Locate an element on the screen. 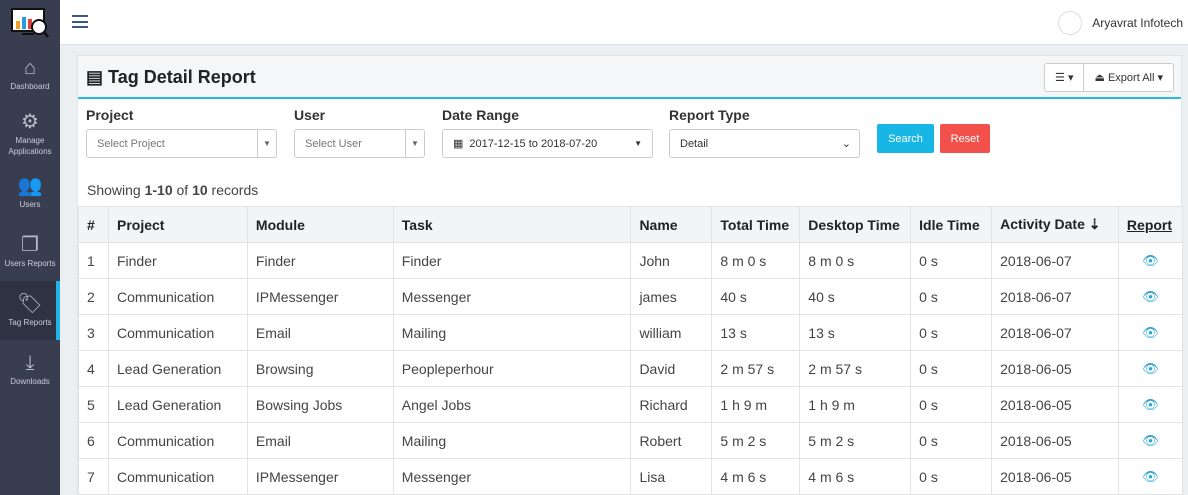  table-cell: 1 is located at coordinates (93, 260).